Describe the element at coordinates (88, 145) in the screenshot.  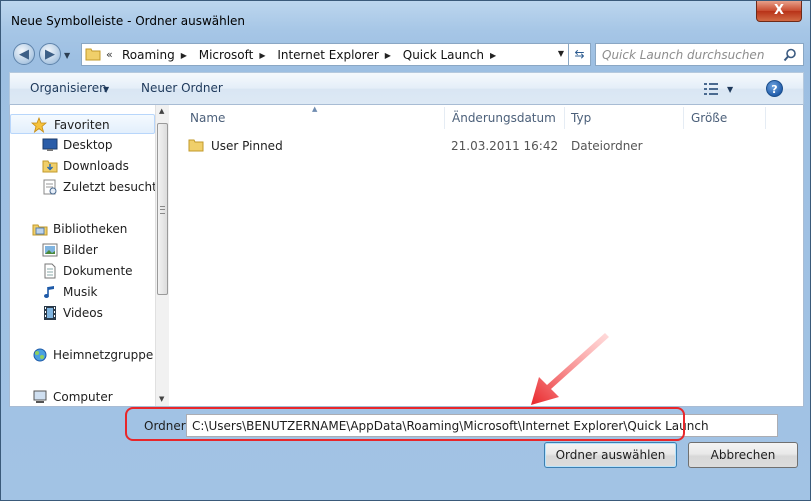
I see `nav-label: Desktop` at that location.